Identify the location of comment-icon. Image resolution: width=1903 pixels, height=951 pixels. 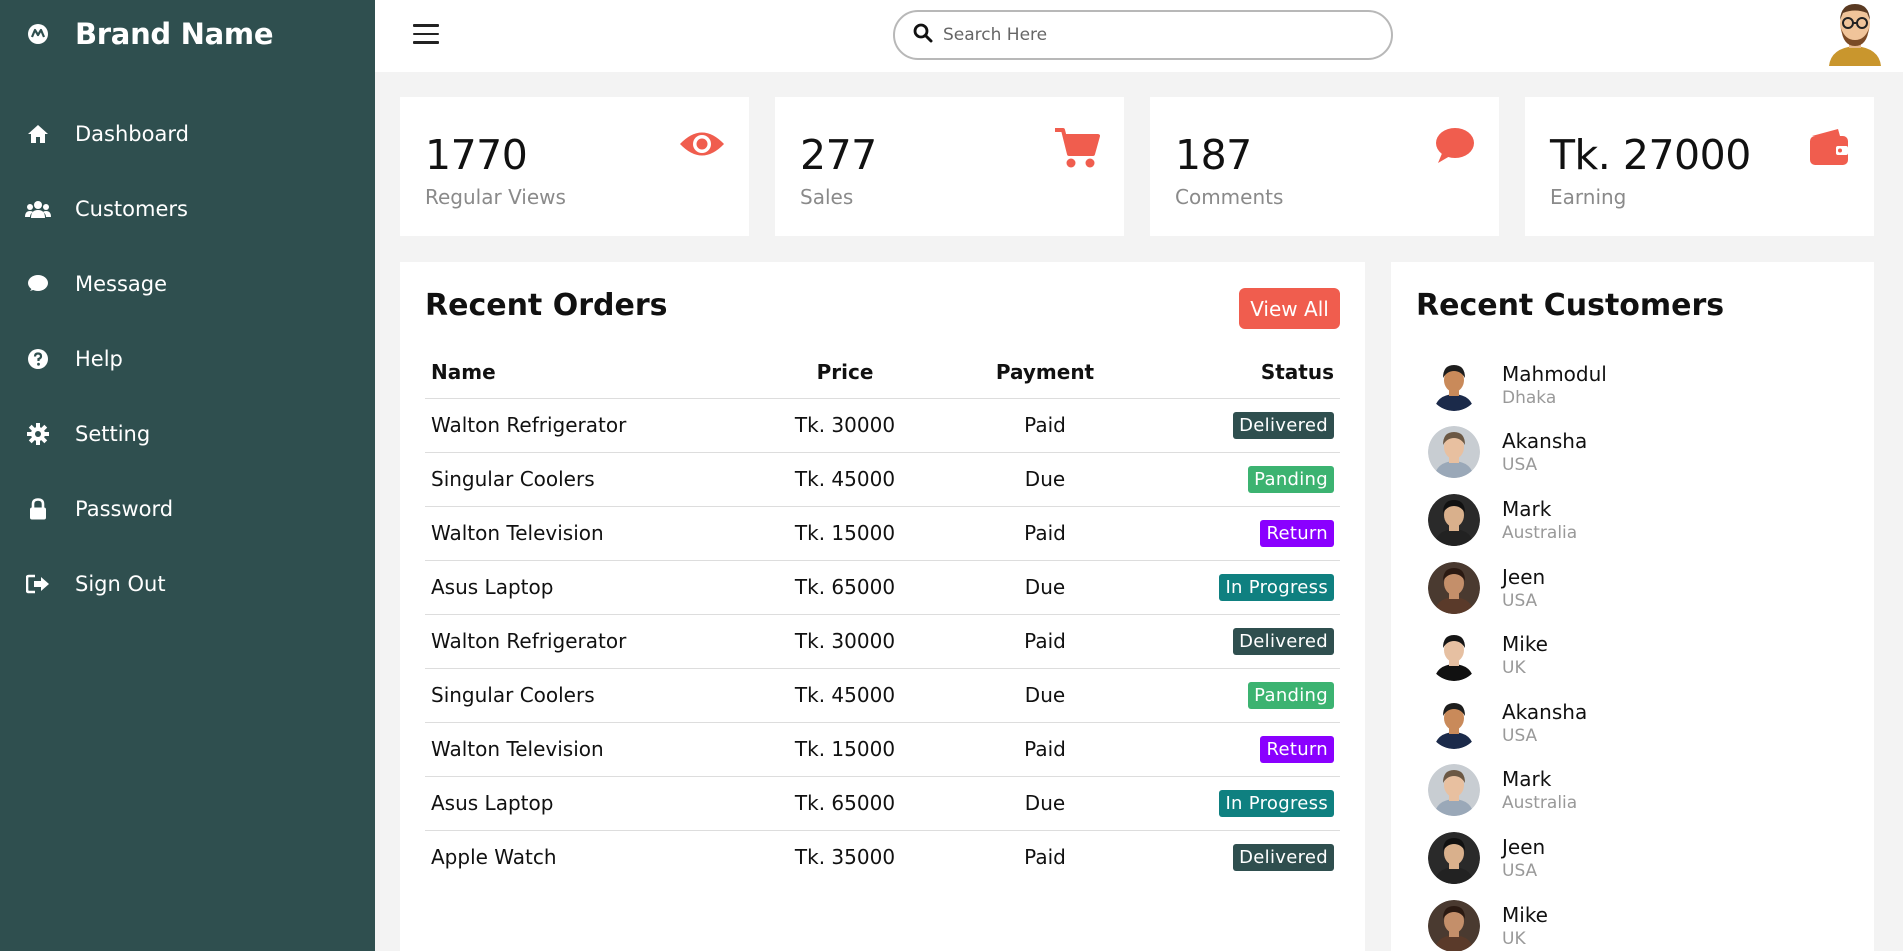
(1454, 148).